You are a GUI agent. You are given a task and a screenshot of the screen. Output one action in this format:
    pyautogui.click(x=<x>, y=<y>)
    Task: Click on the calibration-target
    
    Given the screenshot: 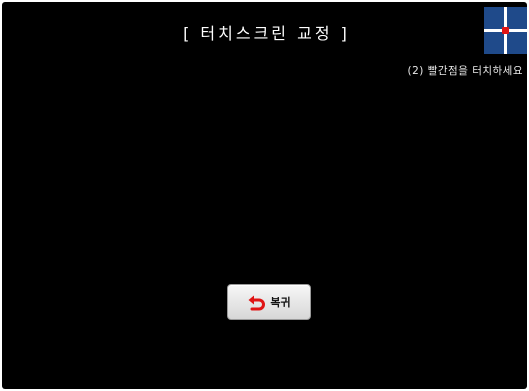 What is the action you would take?
    pyautogui.click(x=505, y=30)
    